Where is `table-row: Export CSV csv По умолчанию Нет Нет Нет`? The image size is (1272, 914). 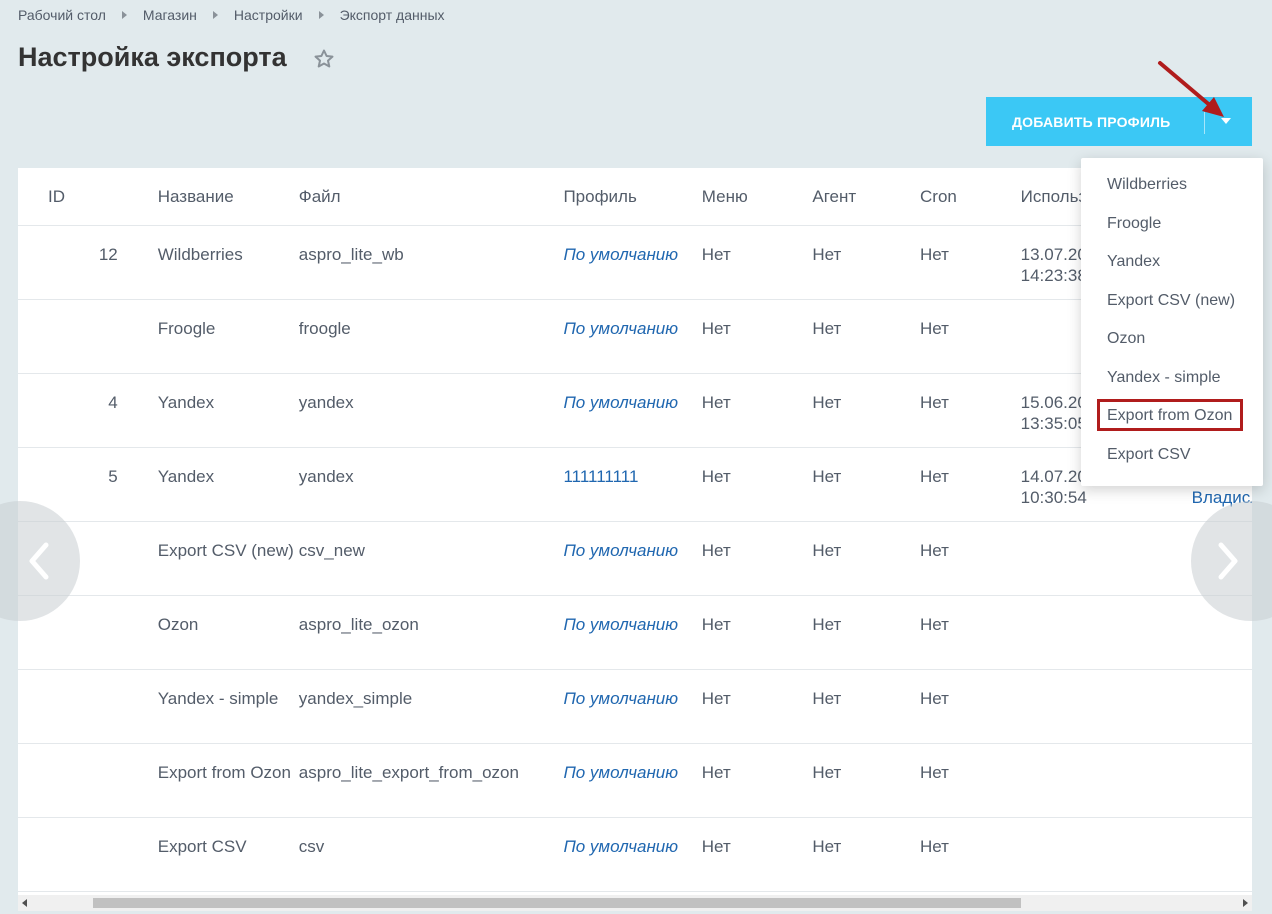 table-row: Export CSV csv По умолчанию Нет Нет Нет is located at coordinates (635, 854).